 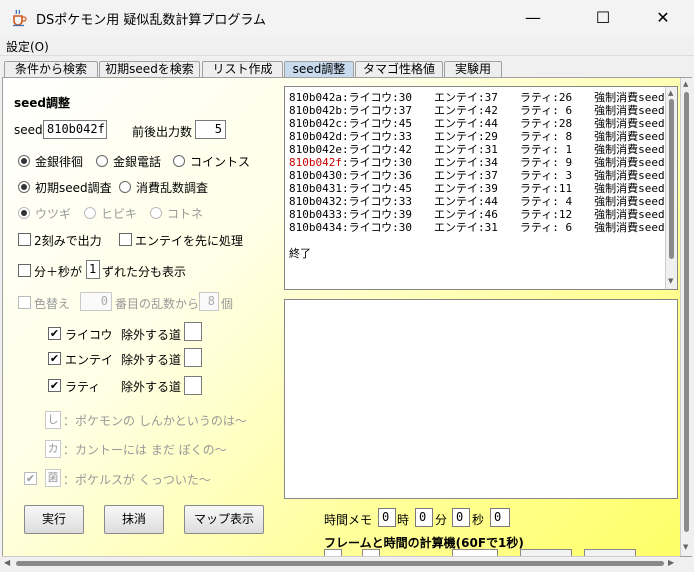 What do you see at coordinates (685, 547) in the screenshot?
I see `panel-scroll-down-icon: ▼` at bounding box center [685, 547].